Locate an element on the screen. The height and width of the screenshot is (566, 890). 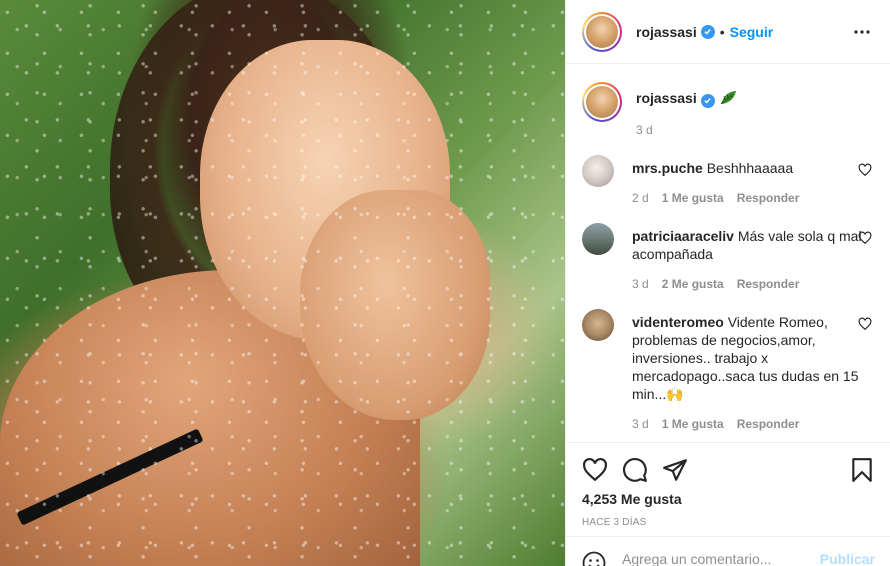
leaf-emoji-icon is located at coordinates (728, 99).